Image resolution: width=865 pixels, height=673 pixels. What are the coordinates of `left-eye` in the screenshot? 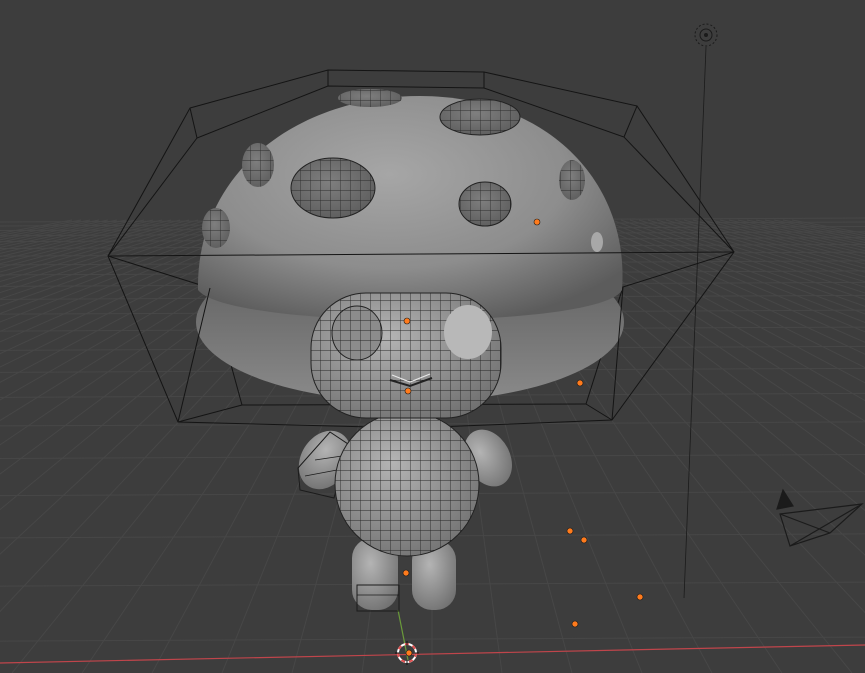 It's located at (357, 333).